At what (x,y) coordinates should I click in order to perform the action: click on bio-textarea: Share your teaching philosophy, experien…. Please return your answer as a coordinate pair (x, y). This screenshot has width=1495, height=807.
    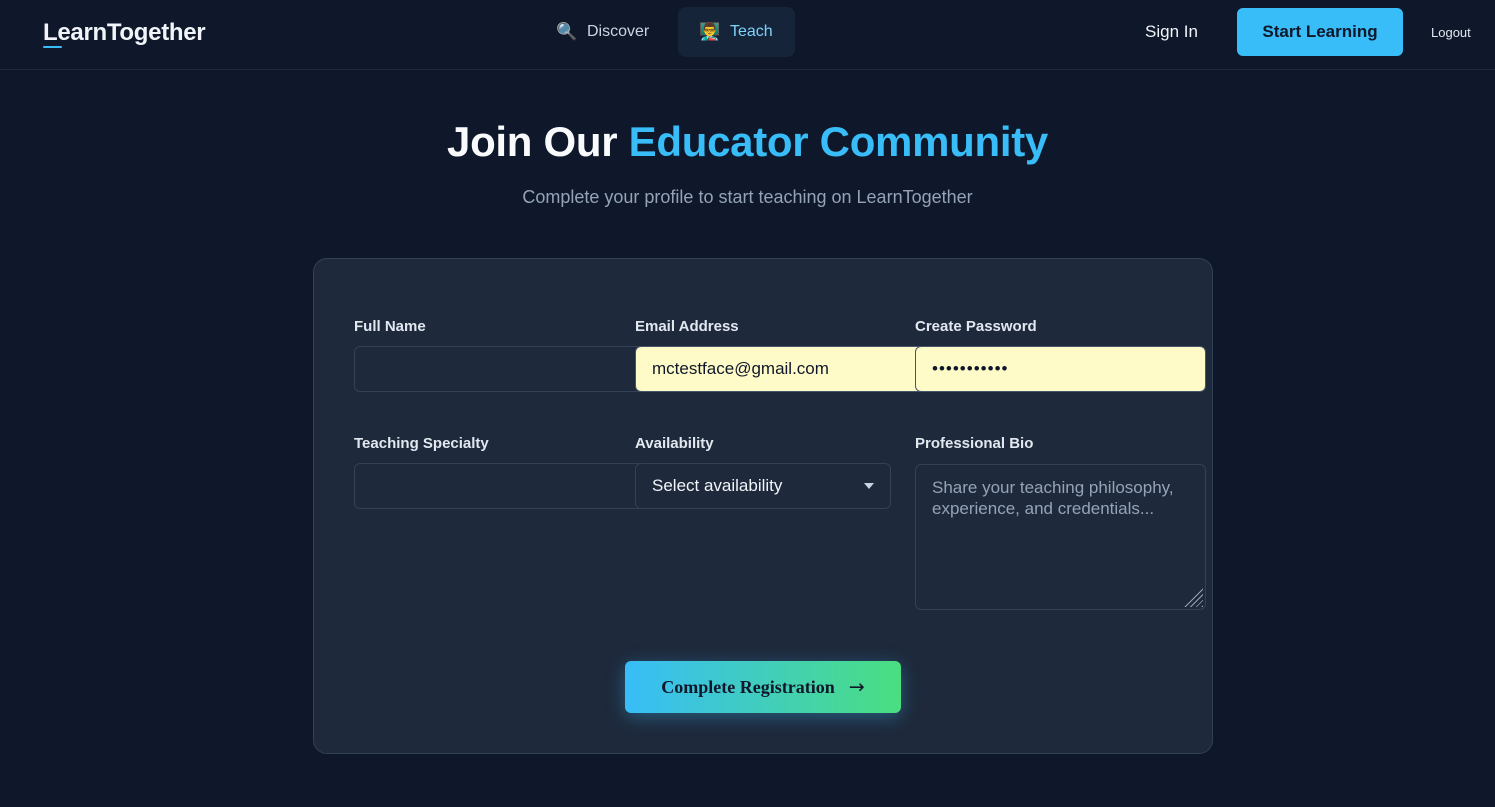
    Looking at the image, I should click on (1060, 537).